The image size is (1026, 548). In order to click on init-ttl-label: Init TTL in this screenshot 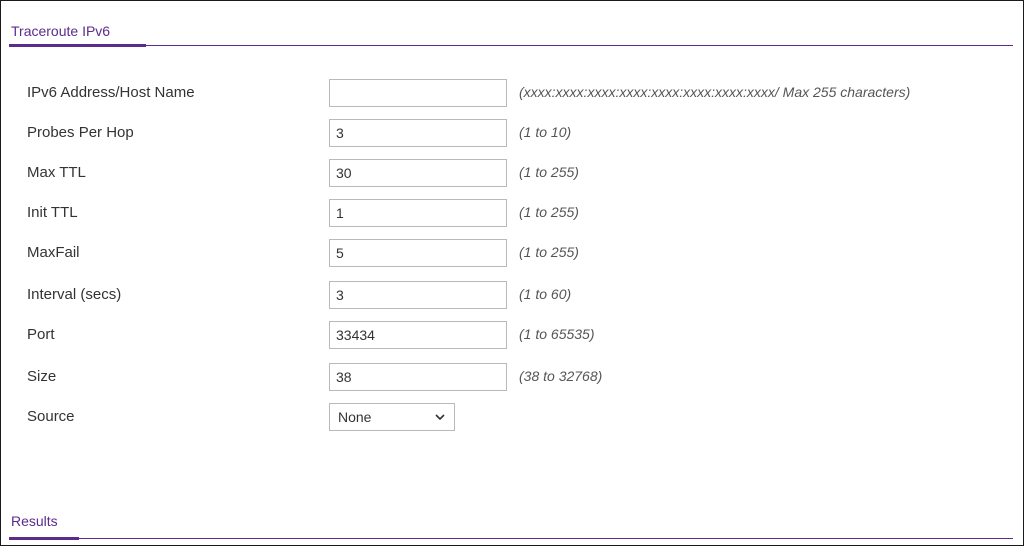, I will do `click(52, 212)`.